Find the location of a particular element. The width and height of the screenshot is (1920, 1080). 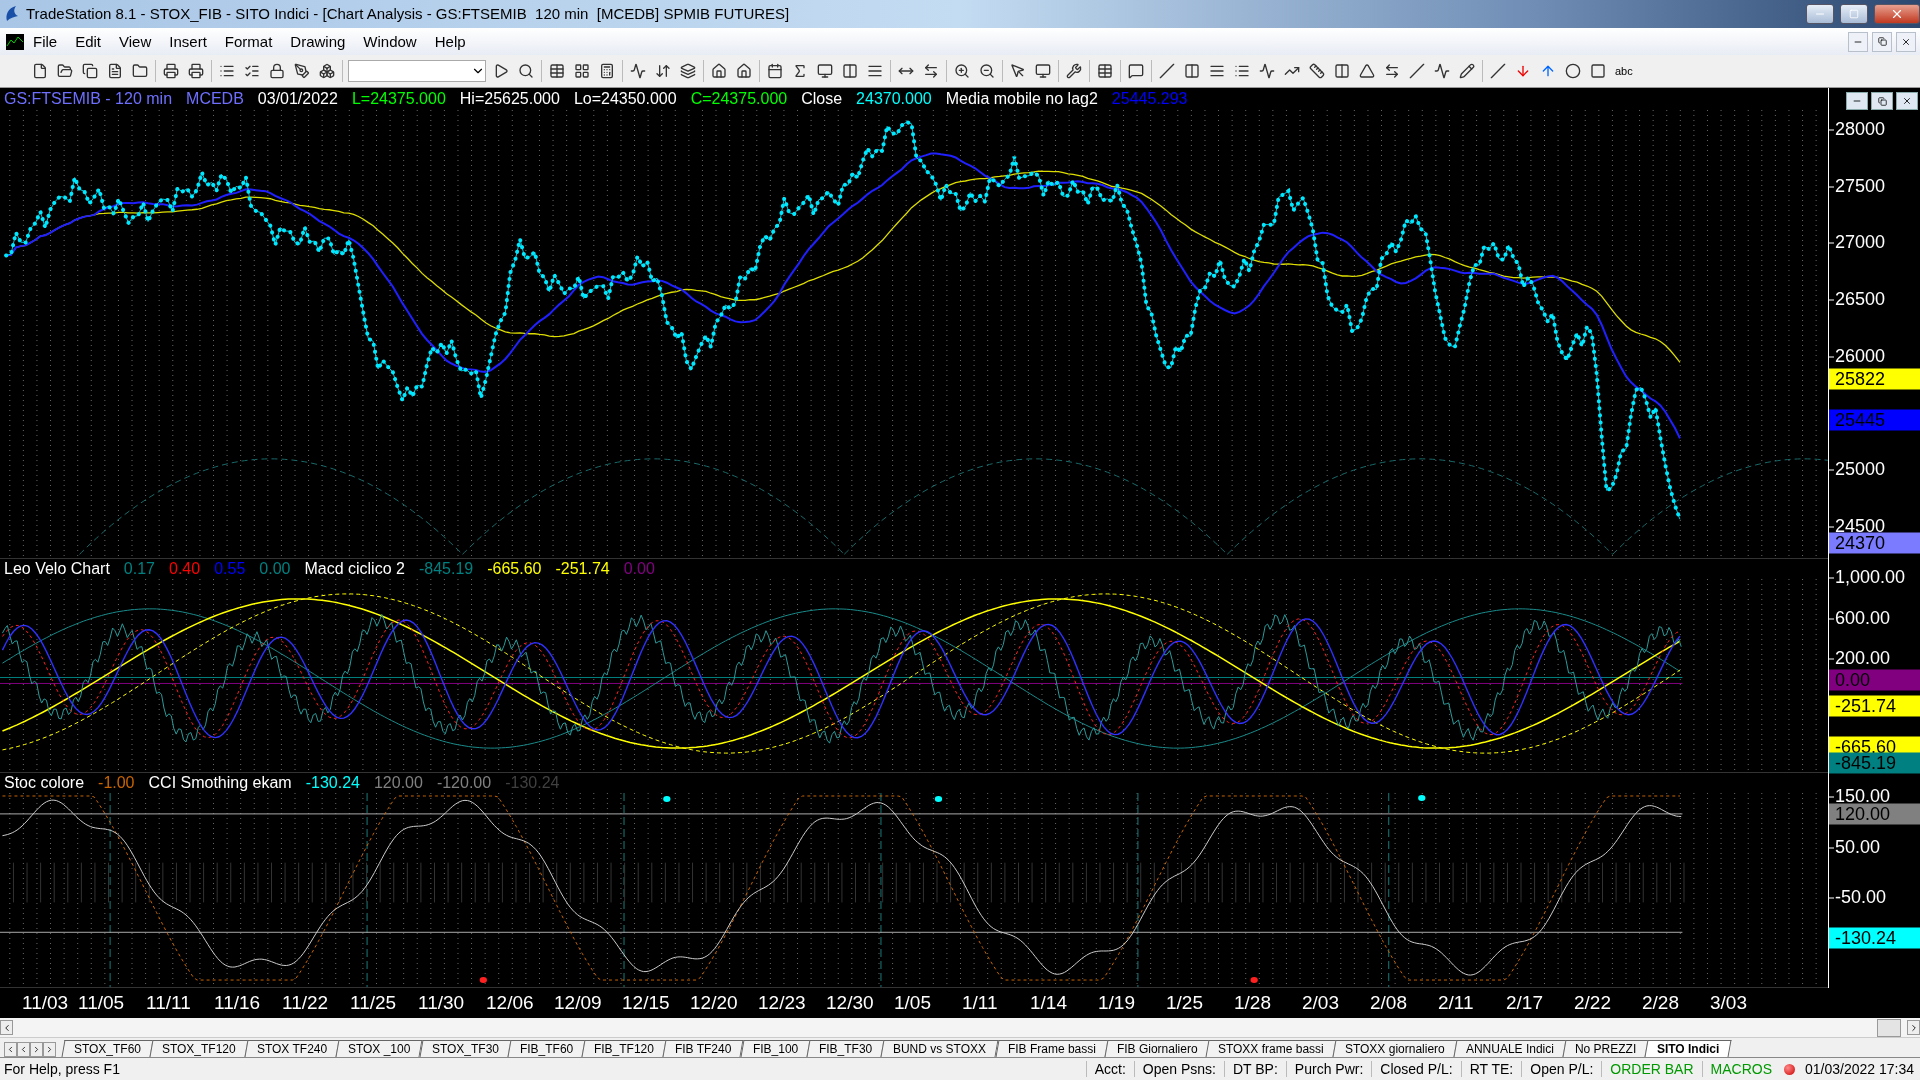

workspace-tab: FIB Frame bassi is located at coordinates (1052, 1049).